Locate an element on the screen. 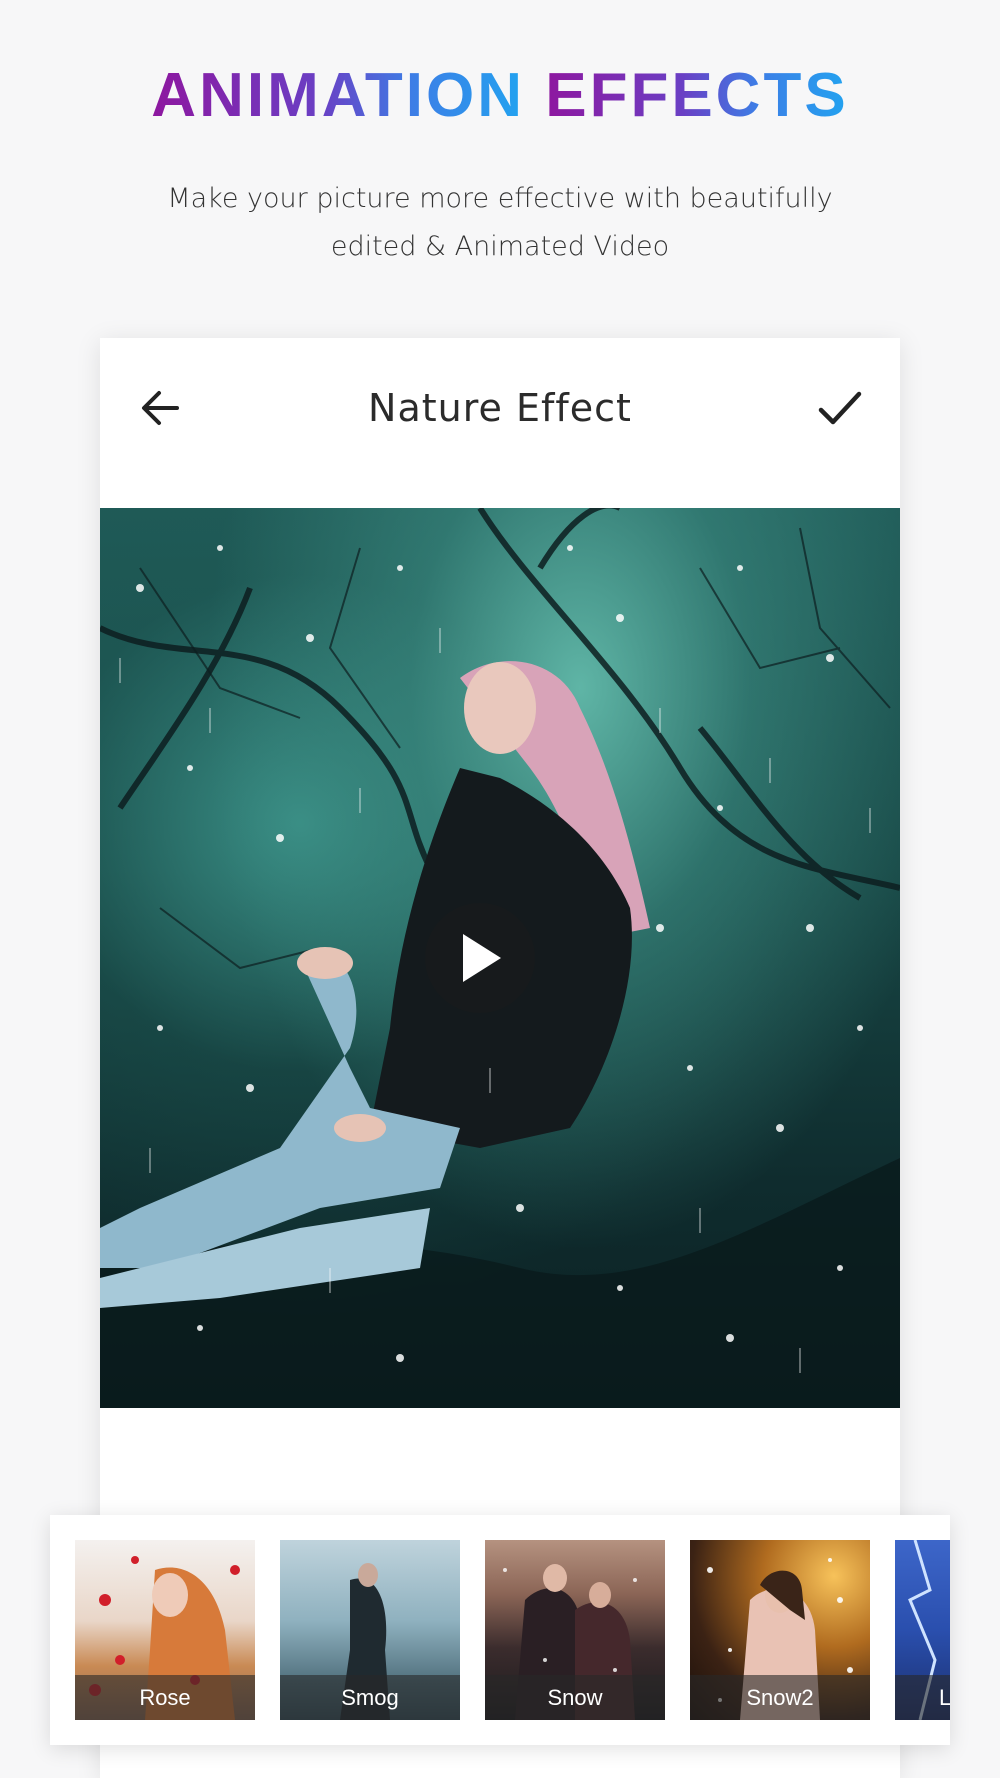 The image size is (1000, 1778). effect-label: Li is located at coordinates (922, 1697).